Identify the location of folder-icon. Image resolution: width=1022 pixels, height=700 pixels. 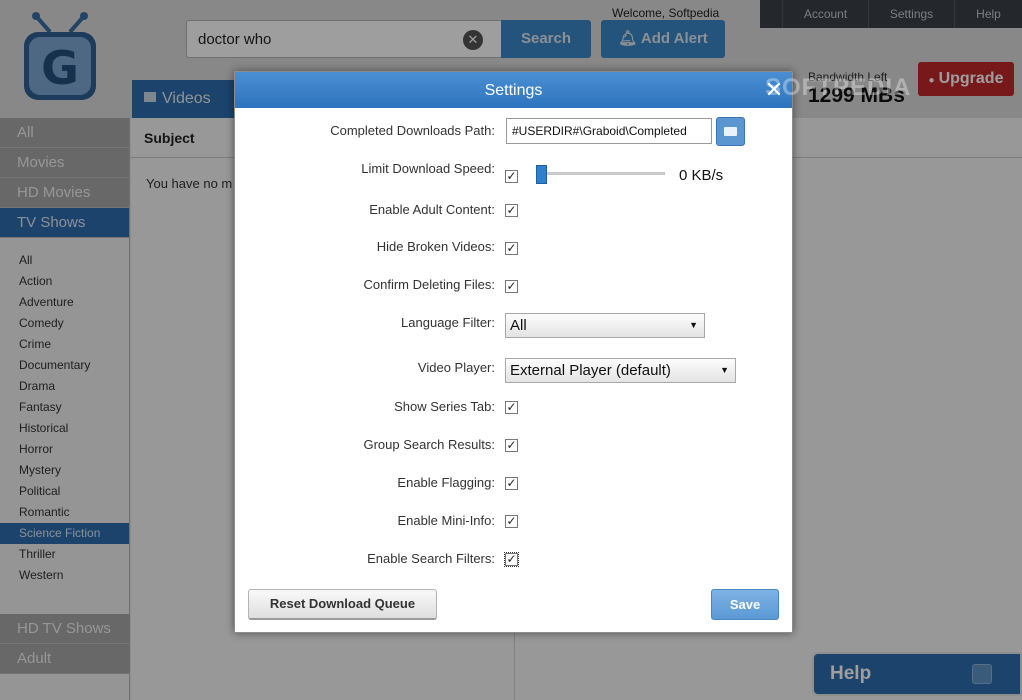
(730, 131).